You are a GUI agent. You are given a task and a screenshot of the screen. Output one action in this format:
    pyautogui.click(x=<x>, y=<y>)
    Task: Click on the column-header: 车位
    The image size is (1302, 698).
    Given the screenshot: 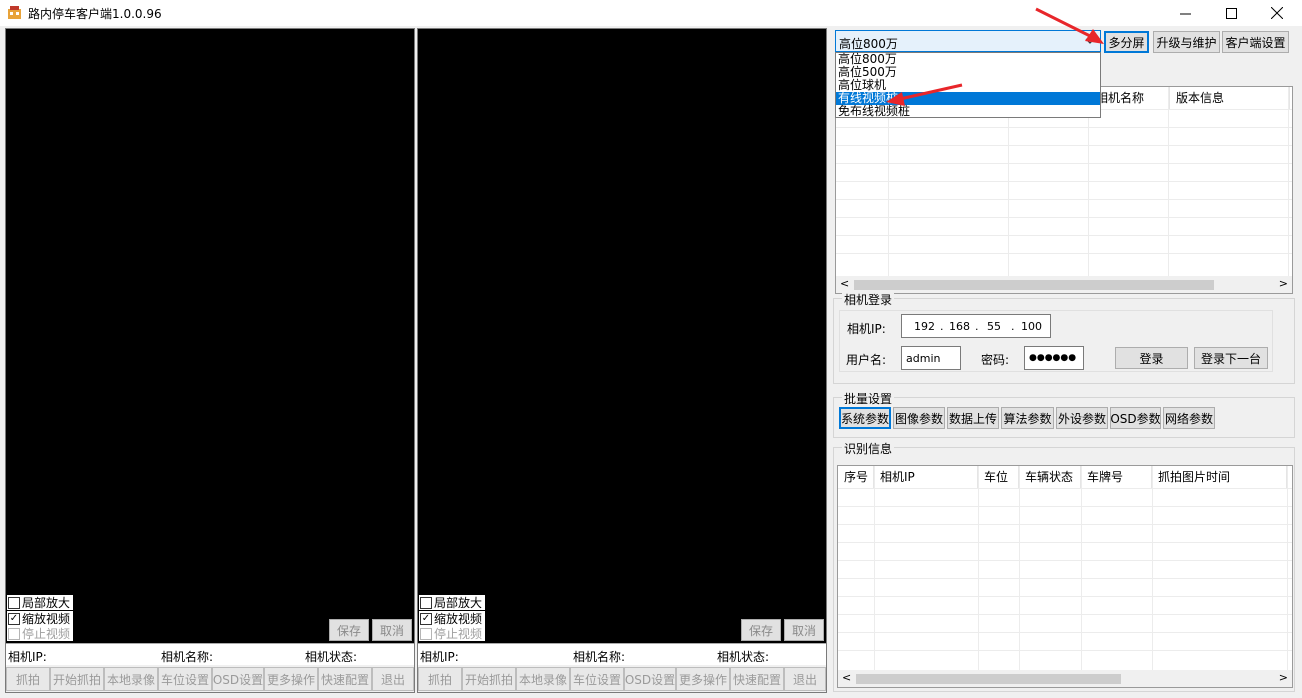 What is the action you would take?
    pyautogui.click(x=998, y=477)
    